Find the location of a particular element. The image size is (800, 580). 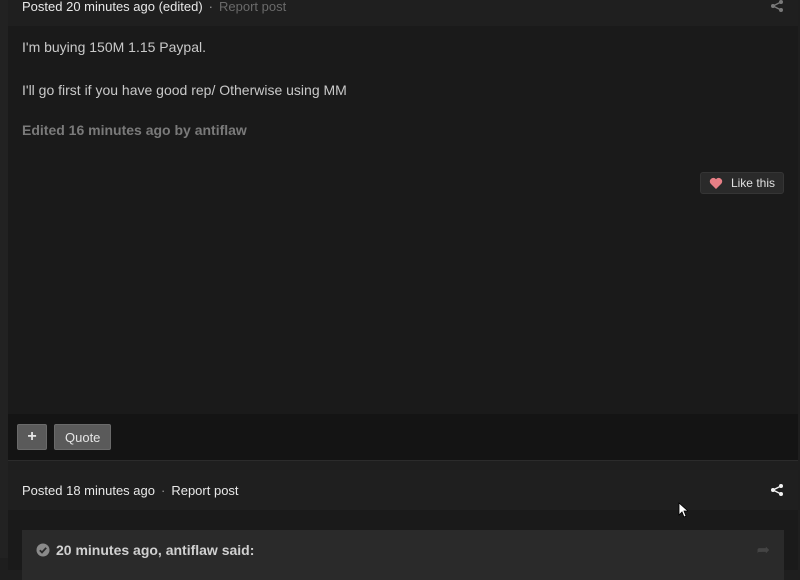

quote-block: 20 minutes ago, antiflaw said: ➦ is located at coordinates (403, 555).